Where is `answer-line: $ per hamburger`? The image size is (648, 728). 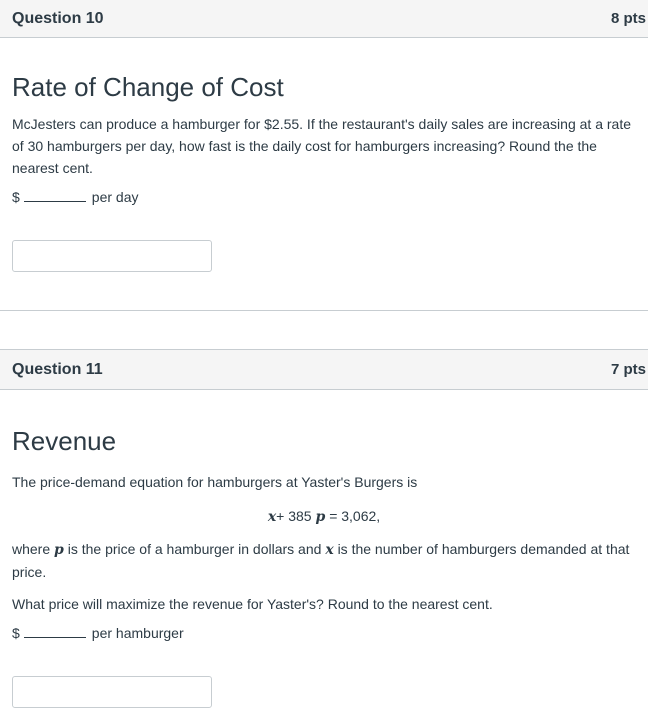 answer-line: $ per hamburger is located at coordinates (324, 633).